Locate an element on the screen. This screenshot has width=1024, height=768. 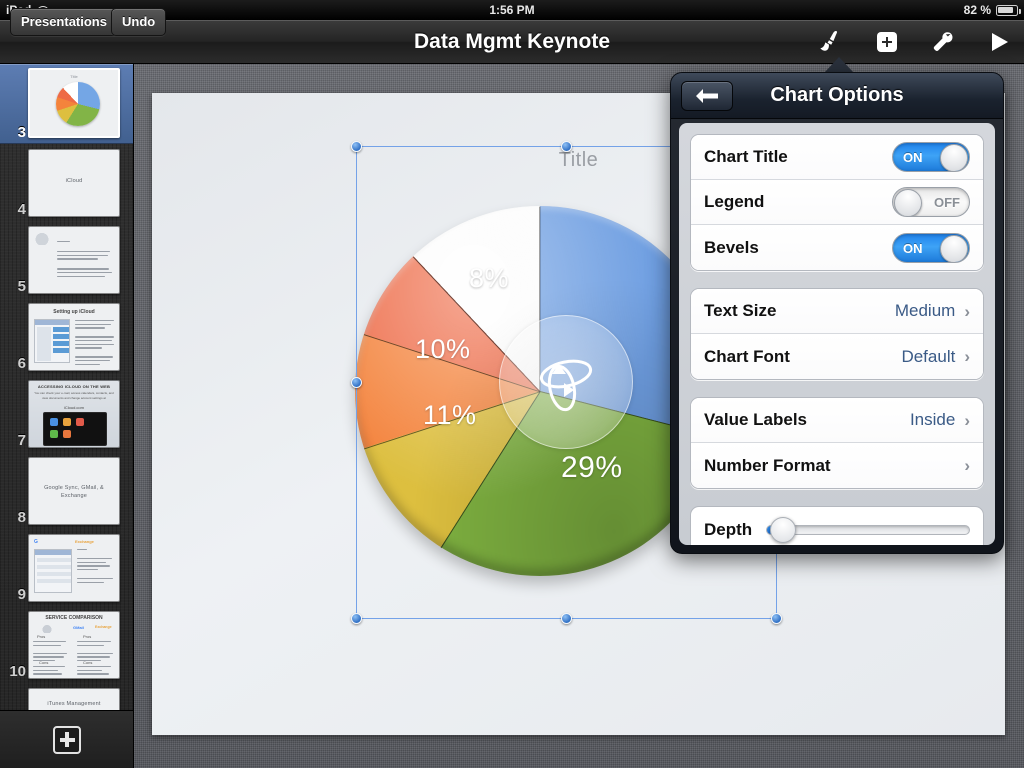
thumb-cloud-icon is located at coordinates (47, 628).